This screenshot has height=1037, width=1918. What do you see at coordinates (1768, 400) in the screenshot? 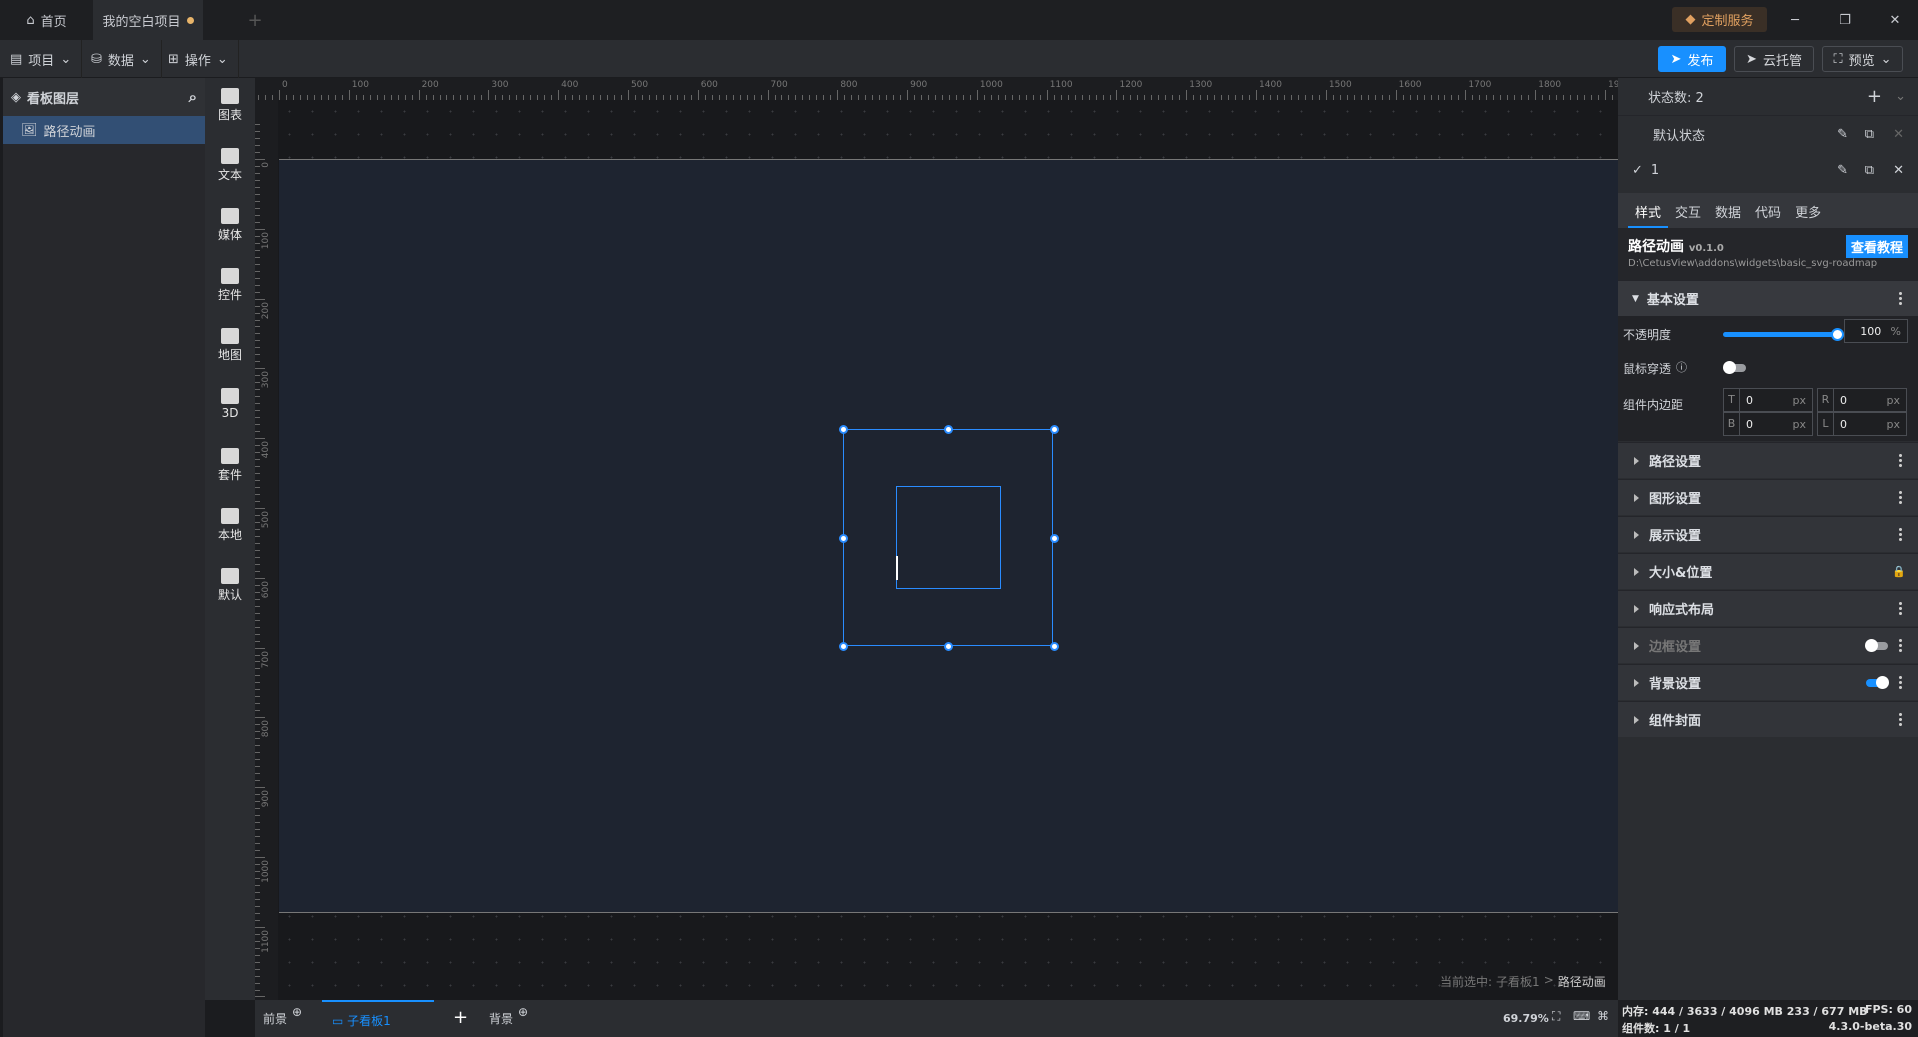
I see `padding-top-input: T 0 px` at bounding box center [1768, 400].